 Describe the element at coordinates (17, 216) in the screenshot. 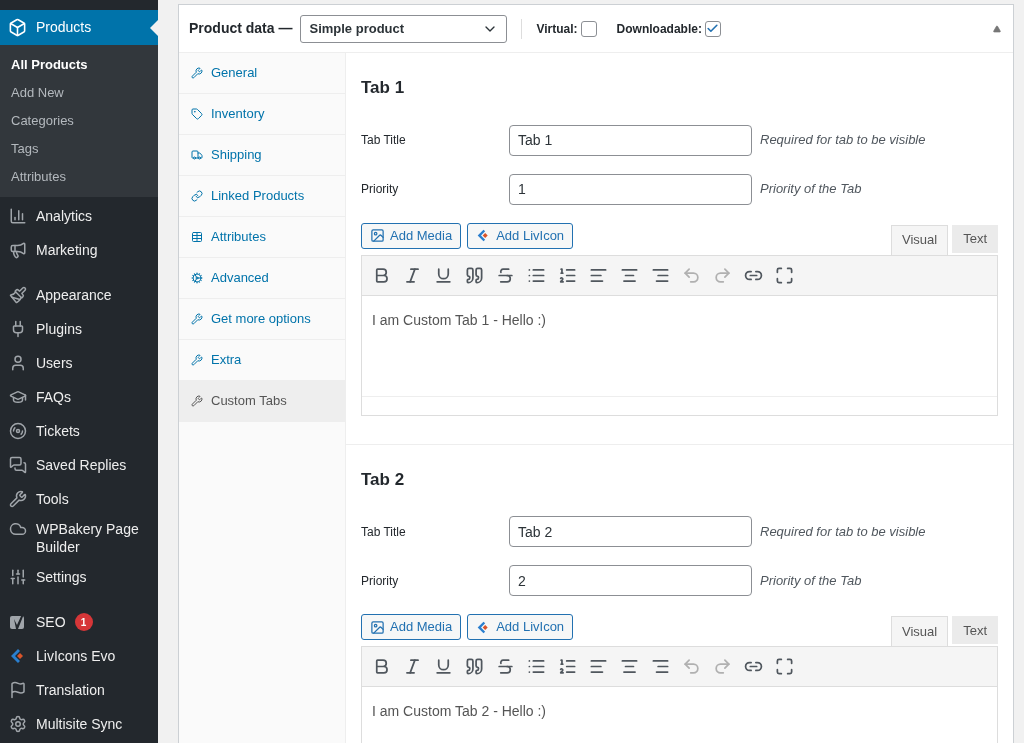

I see `bar-chart-icon` at that location.